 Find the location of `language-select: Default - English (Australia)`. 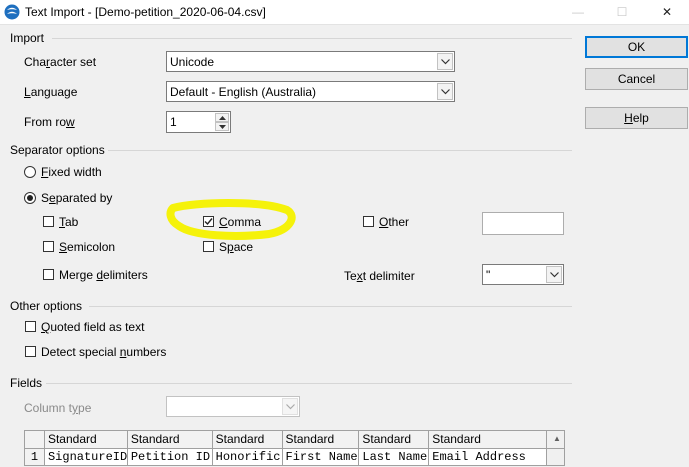

language-select: Default - English (Australia) is located at coordinates (310, 91).